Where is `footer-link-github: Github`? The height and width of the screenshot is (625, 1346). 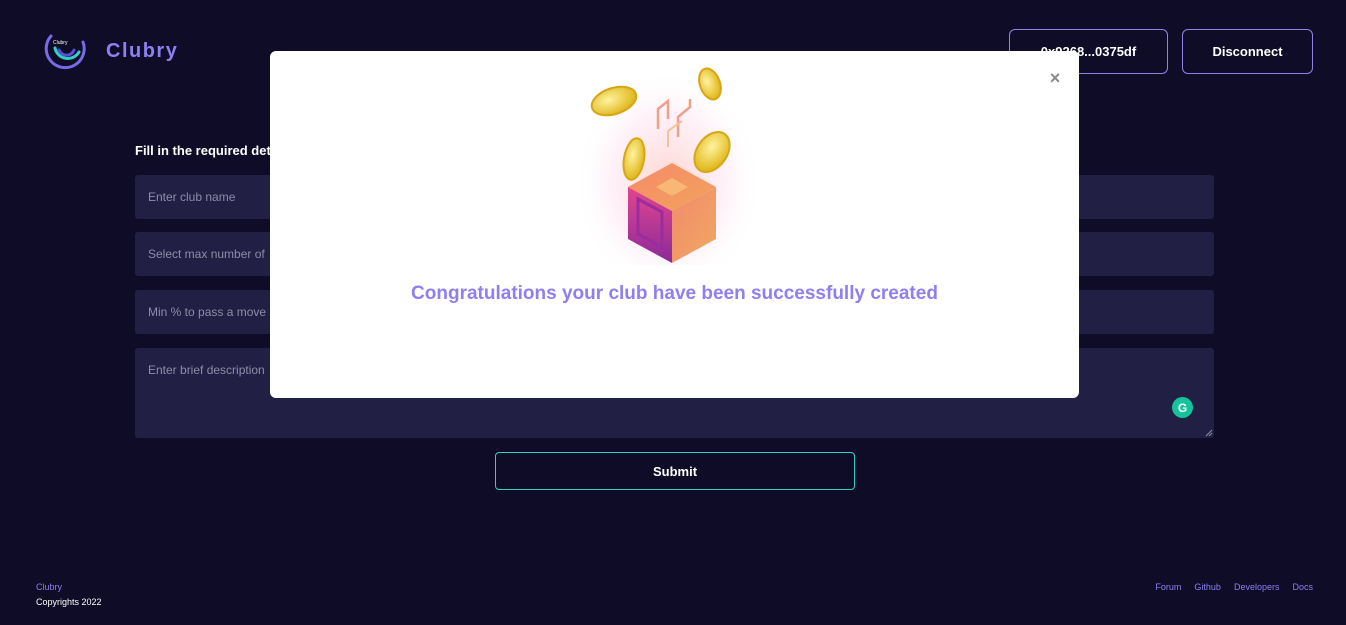
footer-link-github: Github is located at coordinates (1207, 587).